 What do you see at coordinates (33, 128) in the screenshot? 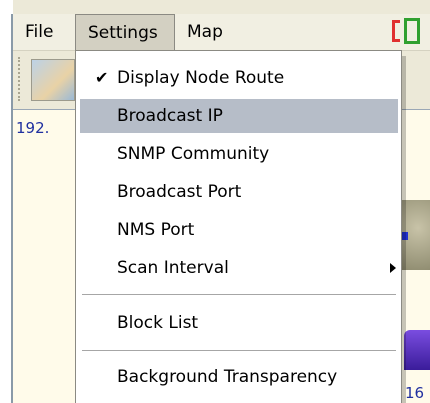
I see `map-node-label: 192.` at bounding box center [33, 128].